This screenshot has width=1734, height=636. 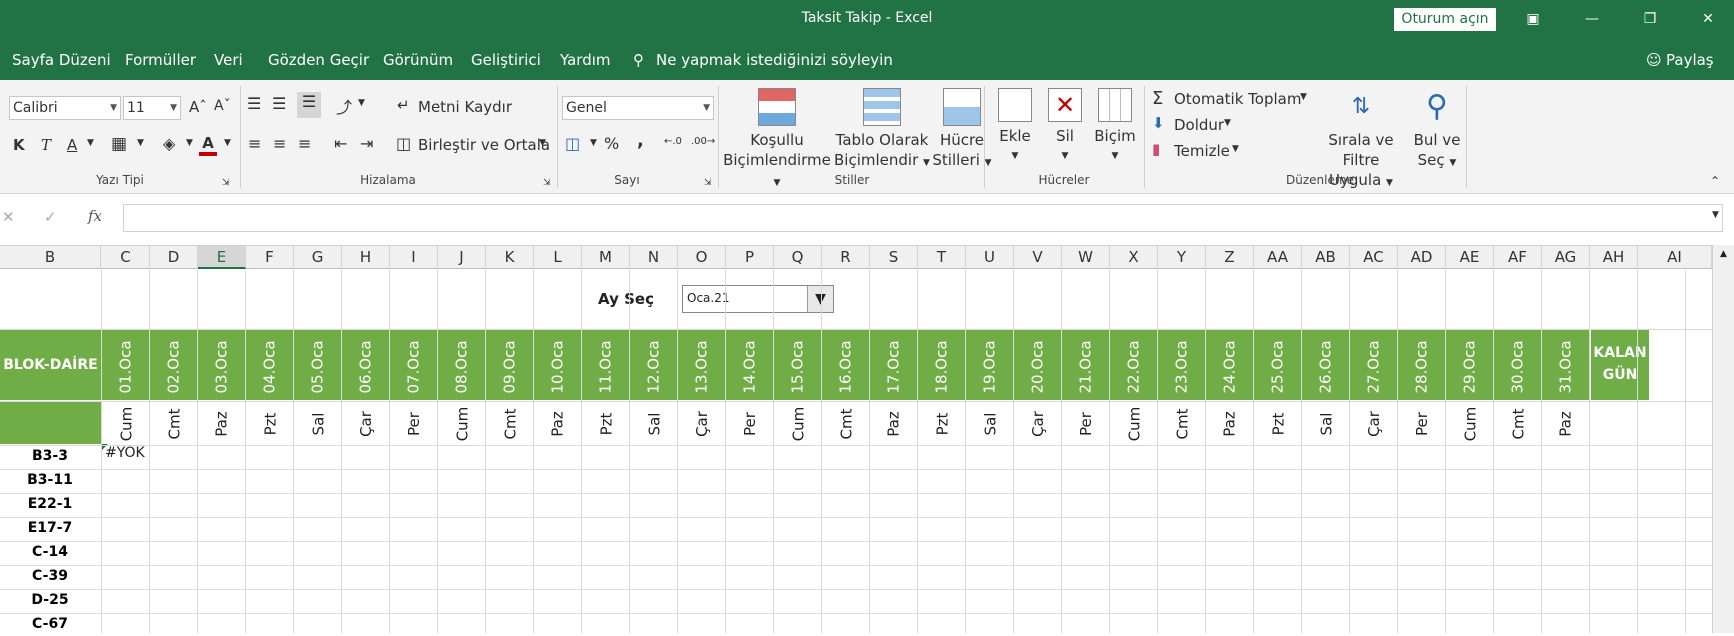 I want to click on insert-cells-button: Ekle ▼, so click(x=1015, y=127).